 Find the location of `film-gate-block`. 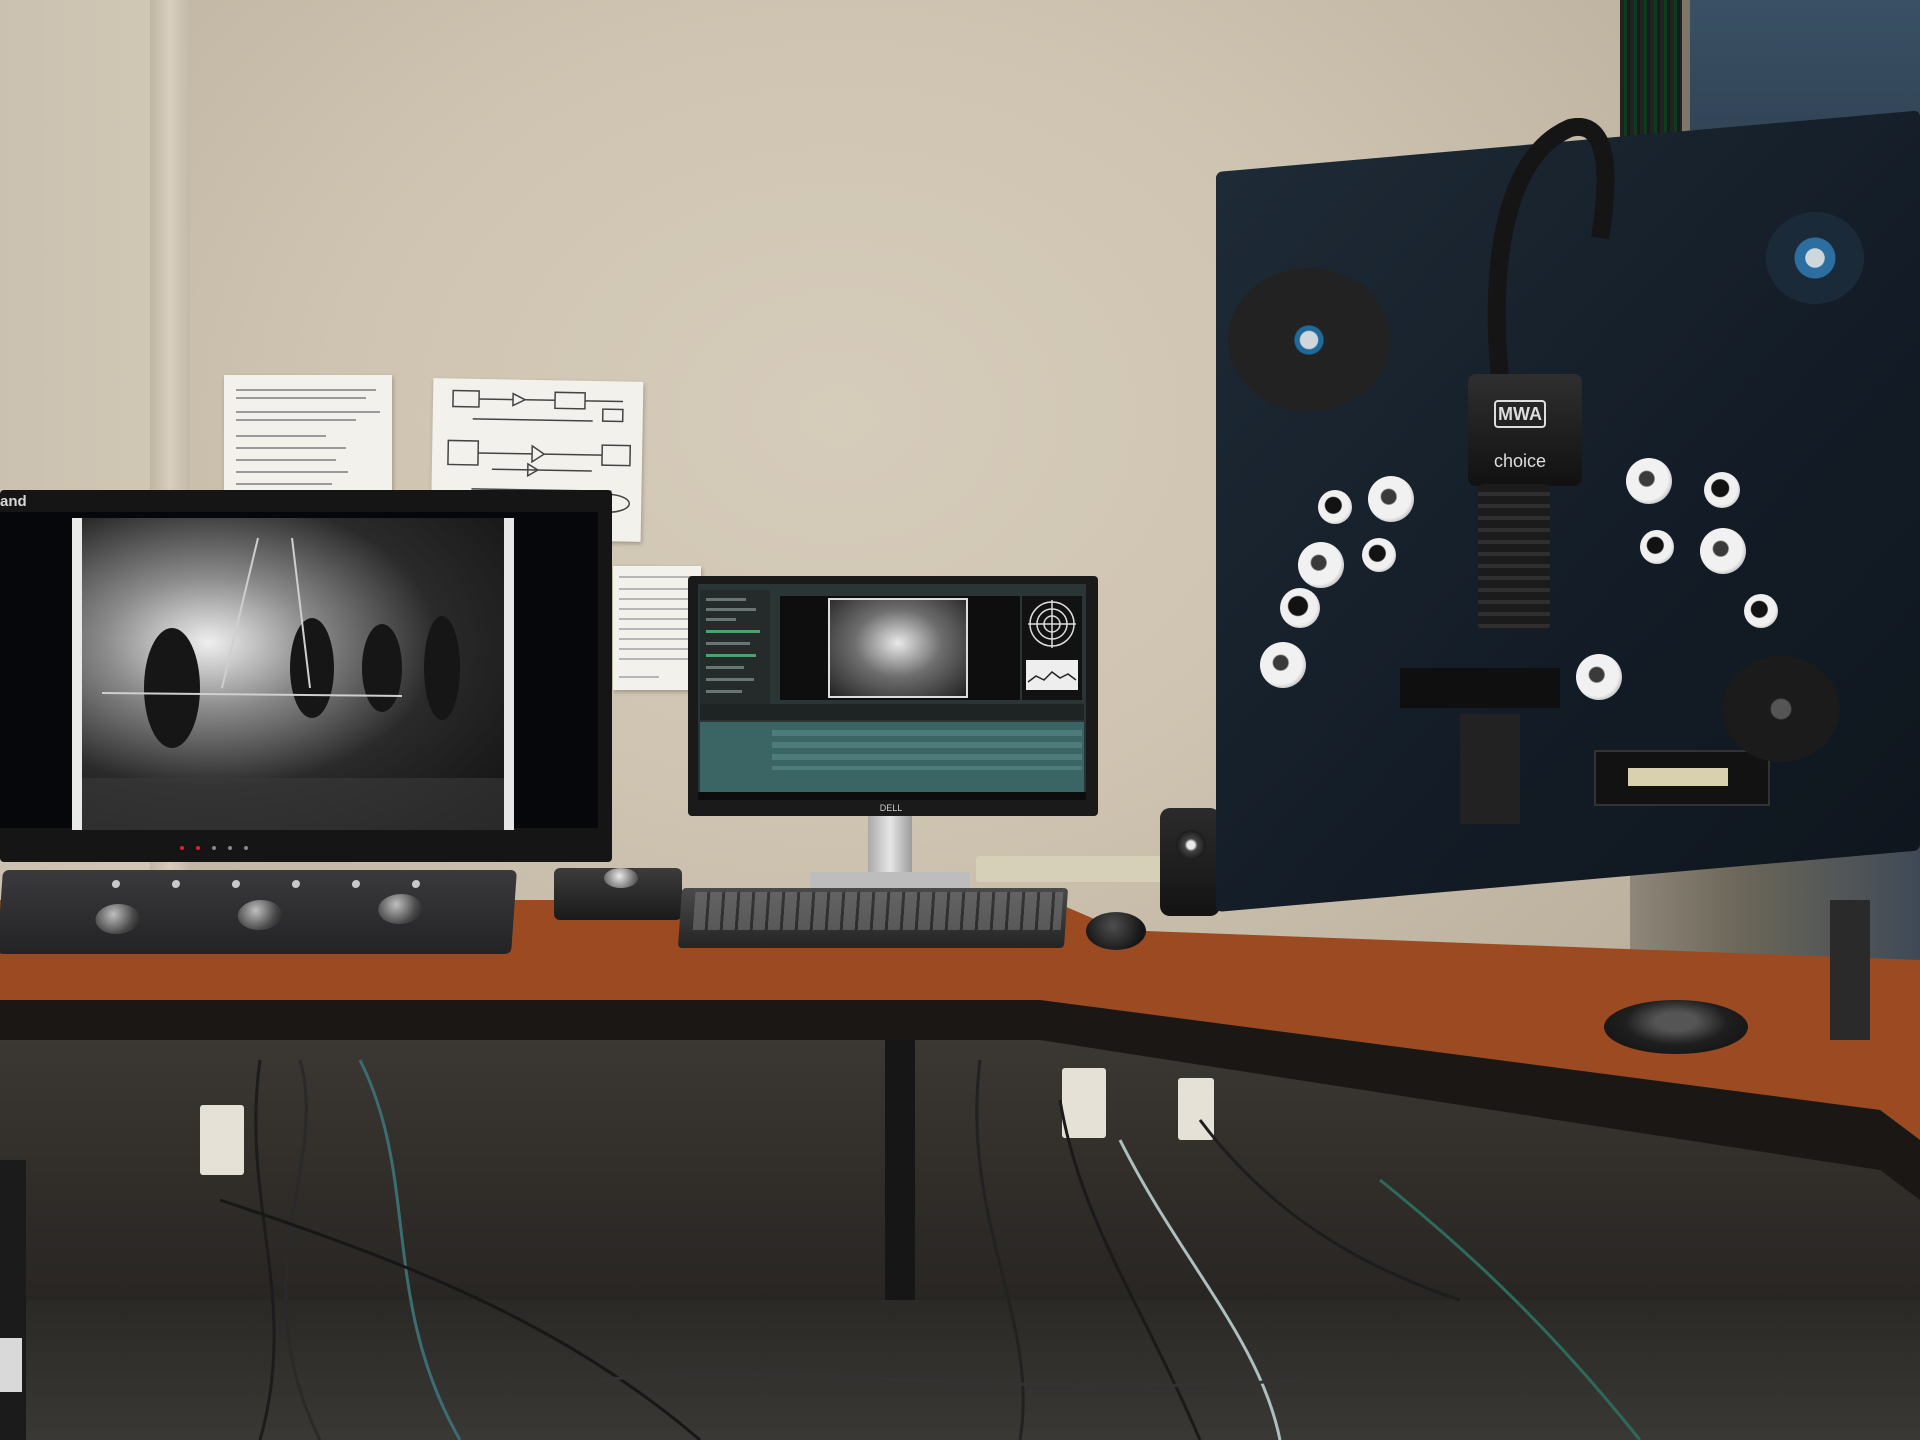

film-gate-block is located at coordinates (1490, 769).